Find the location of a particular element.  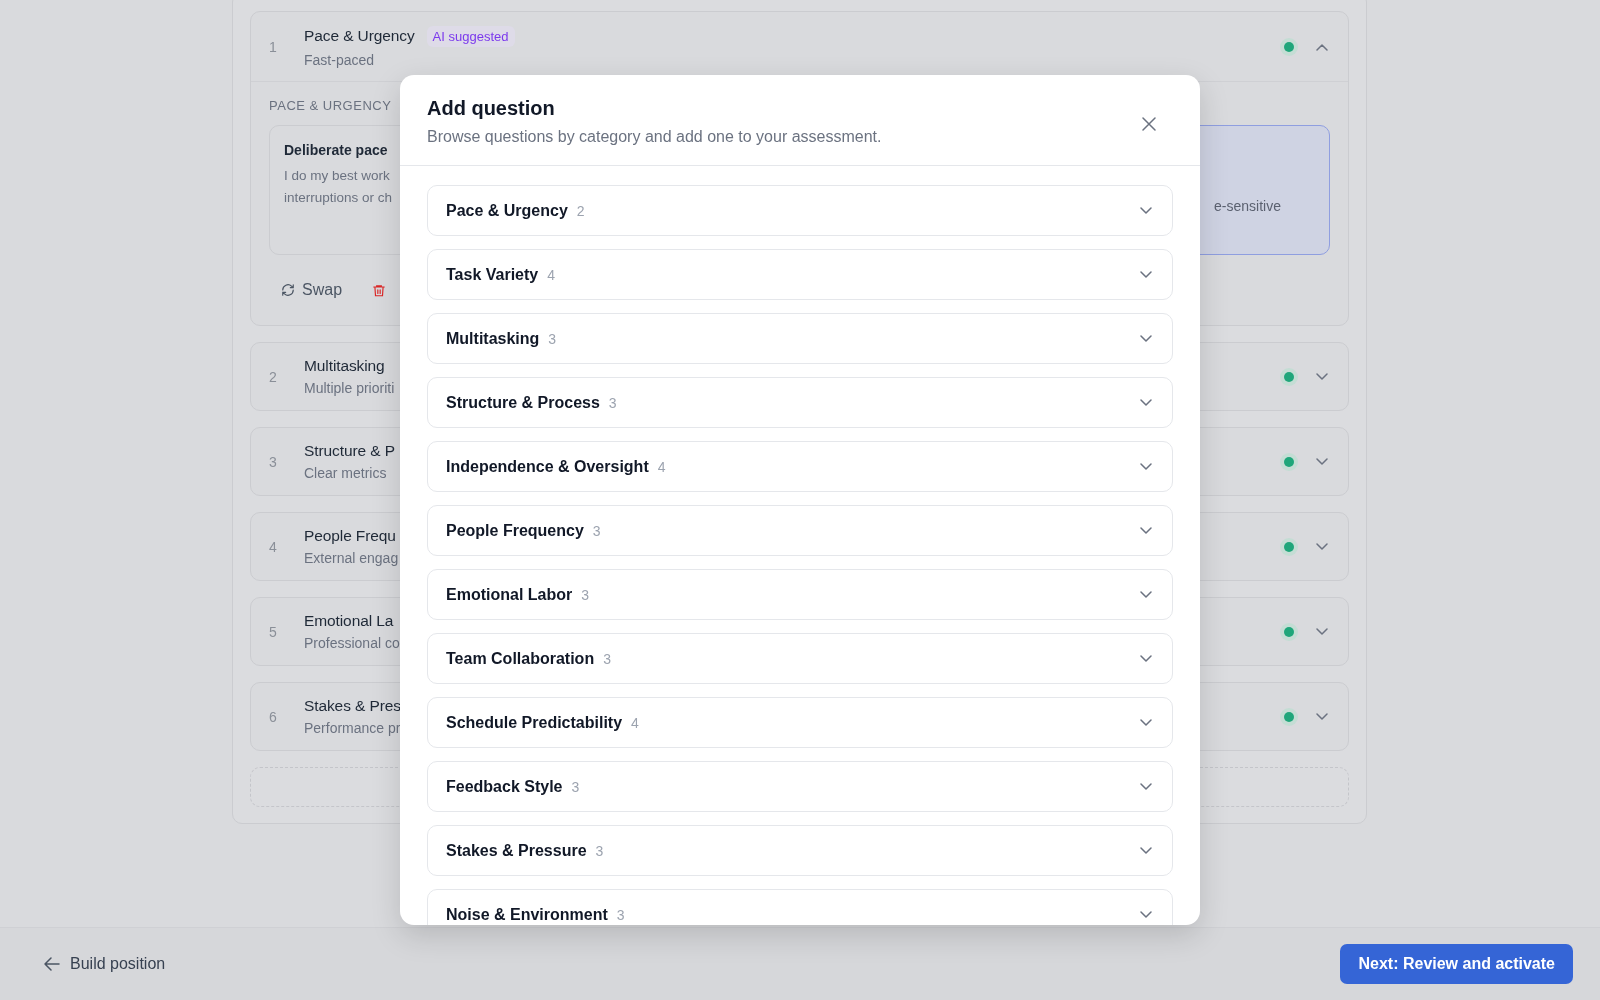

question-number: 3 is located at coordinates (273, 461).